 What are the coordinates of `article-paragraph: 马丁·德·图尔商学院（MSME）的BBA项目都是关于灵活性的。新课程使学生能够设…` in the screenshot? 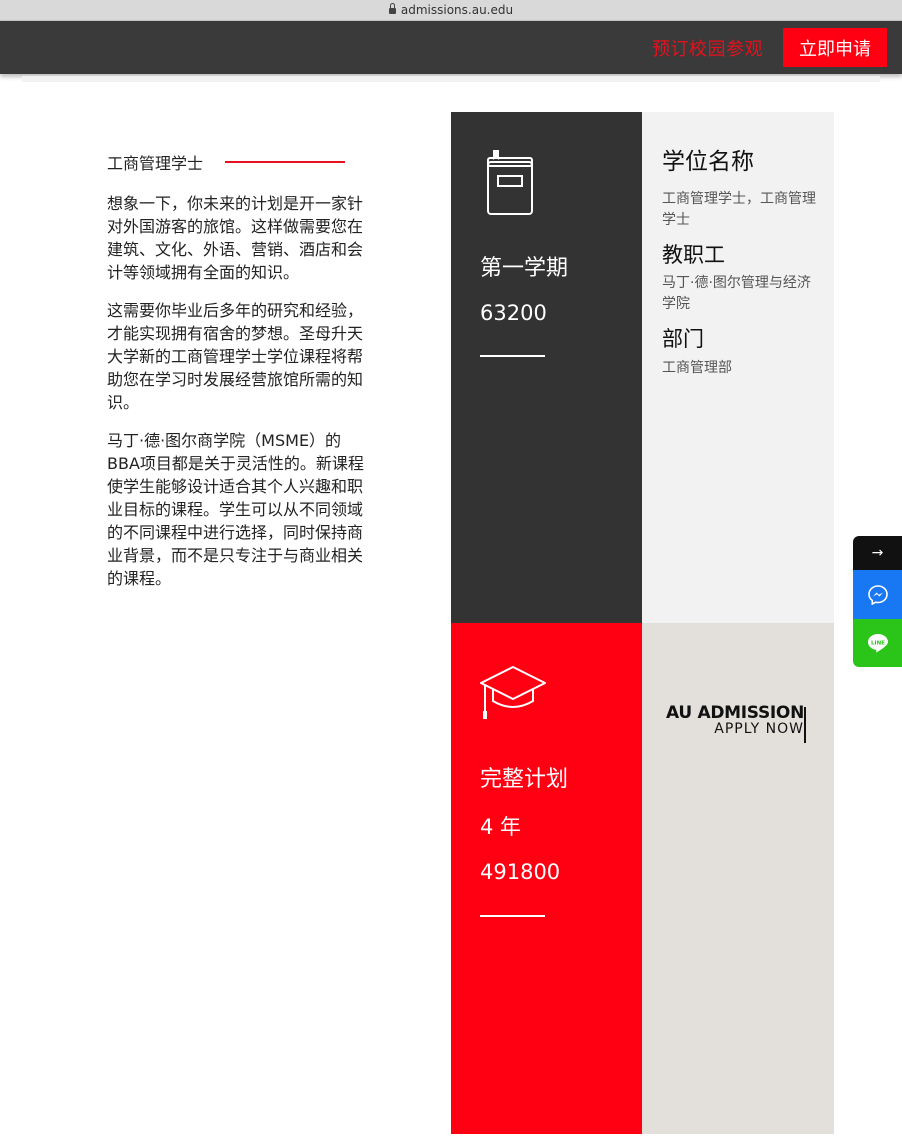 It's located at (235, 509).